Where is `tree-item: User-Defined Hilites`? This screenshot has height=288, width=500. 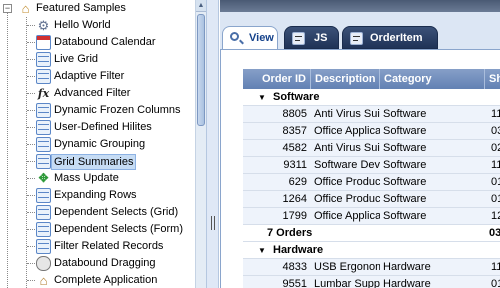
tree-item: User-Defined Hilites is located at coordinates (97, 127).